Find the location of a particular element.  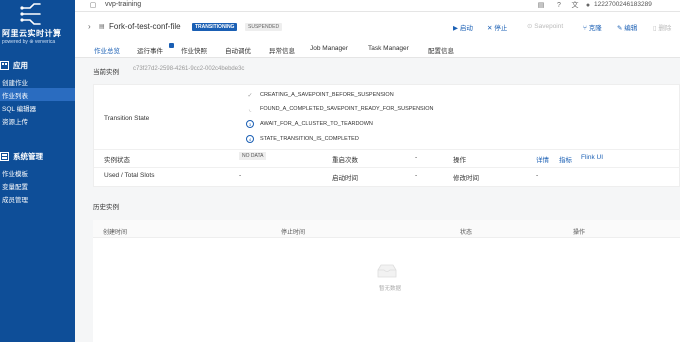

transition-step: ✓ CREATING_A_SAVEPOINT_BEFORE_SUSPENSION is located at coordinates (320, 95).